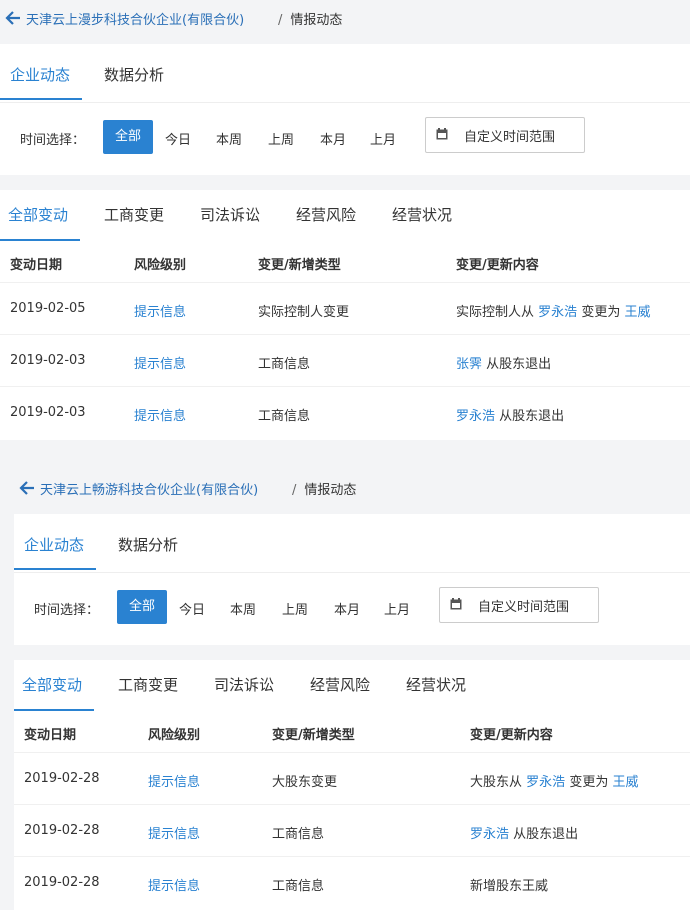  Describe the element at coordinates (469, 364) in the screenshot. I see `person-link: 张霁` at that location.